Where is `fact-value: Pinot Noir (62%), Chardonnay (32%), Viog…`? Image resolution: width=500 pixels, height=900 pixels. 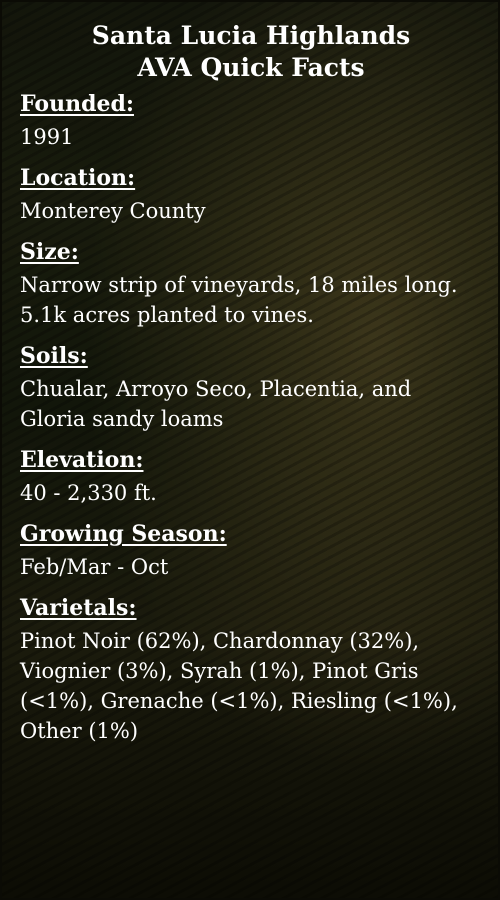 fact-value: Pinot Noir (62%), Chardonnay (32%), Viog… is located at coordinates (239, 686).